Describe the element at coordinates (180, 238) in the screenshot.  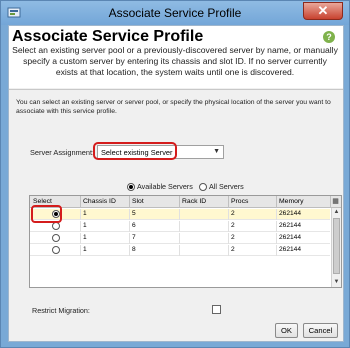
I see `table-row: 1 7 2 262144` at that location.